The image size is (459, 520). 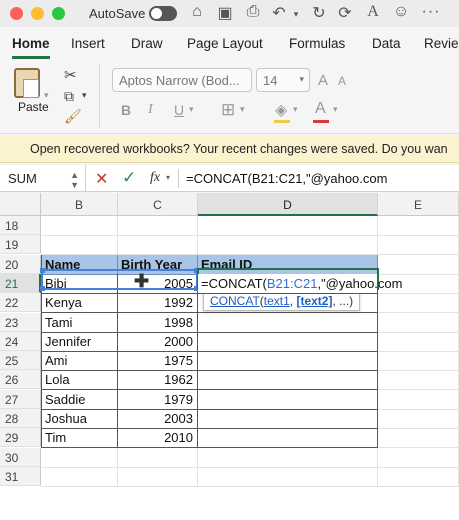 What do you see at coordinates (79, 419) in the screenshot?
I see `table-cell-name: Joshua` at bounding box center [79, 419].